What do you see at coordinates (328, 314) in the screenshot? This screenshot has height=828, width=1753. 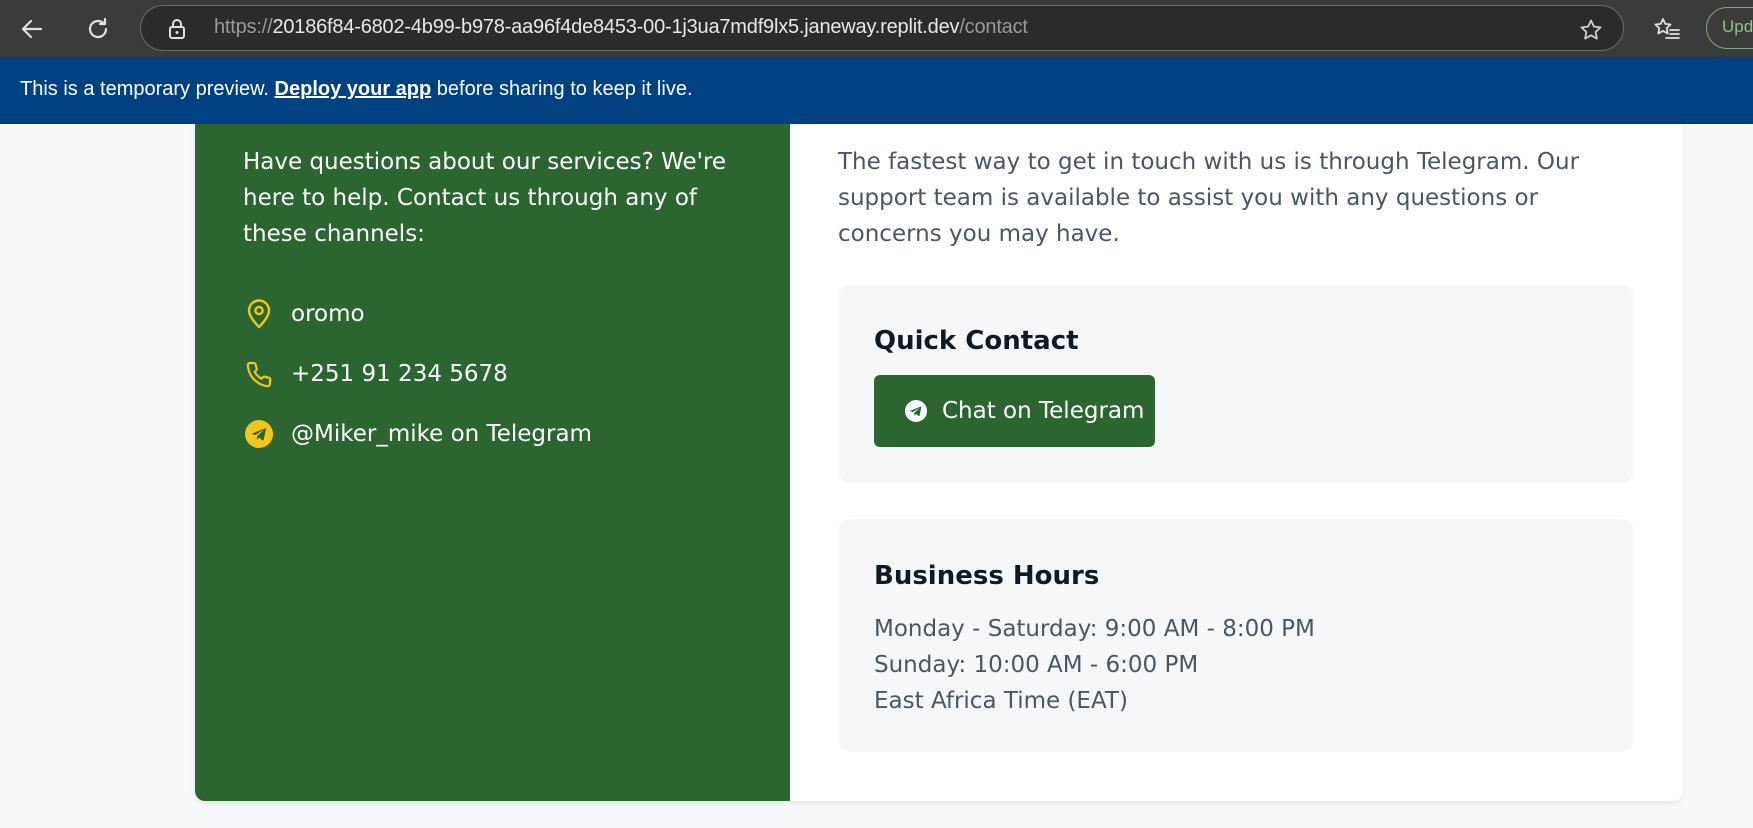 I see `location-text: oromo` at bounding box center [328, 314].